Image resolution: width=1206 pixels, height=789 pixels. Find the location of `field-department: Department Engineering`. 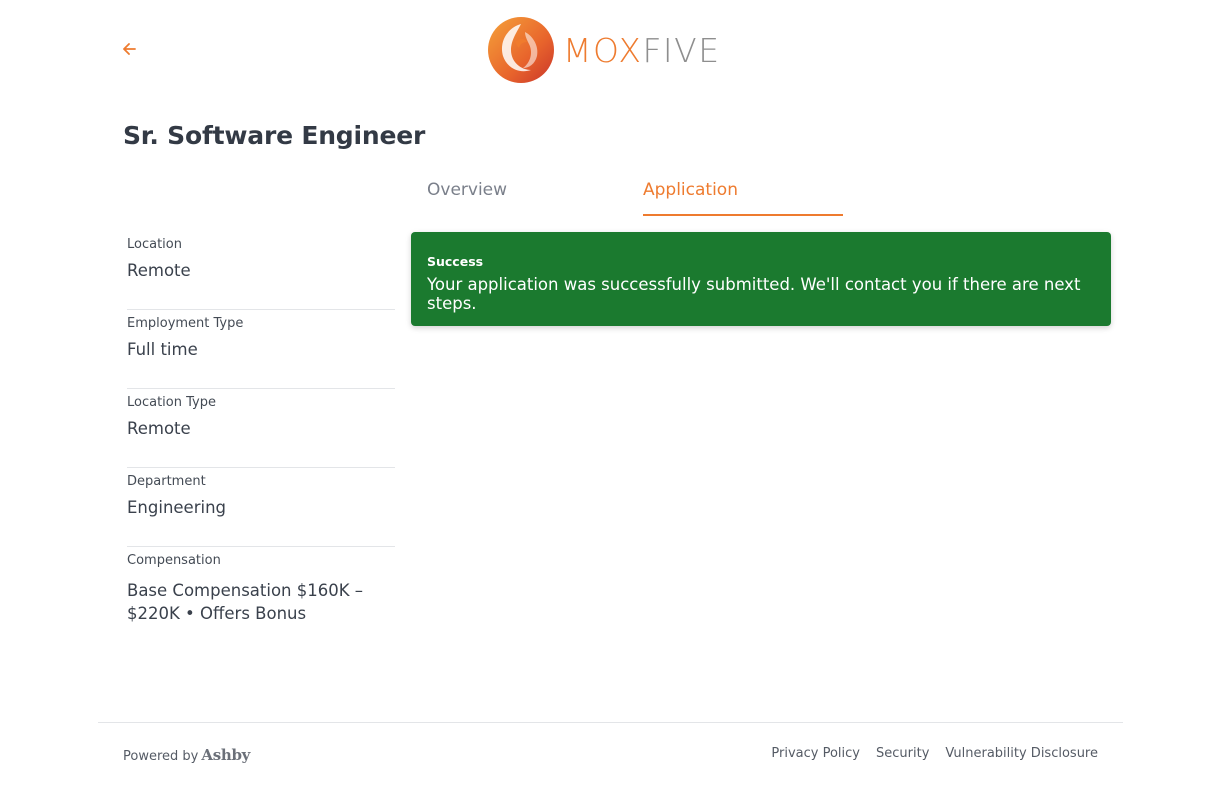

field-department: Department Engineering is located at coordinates (261, 507).